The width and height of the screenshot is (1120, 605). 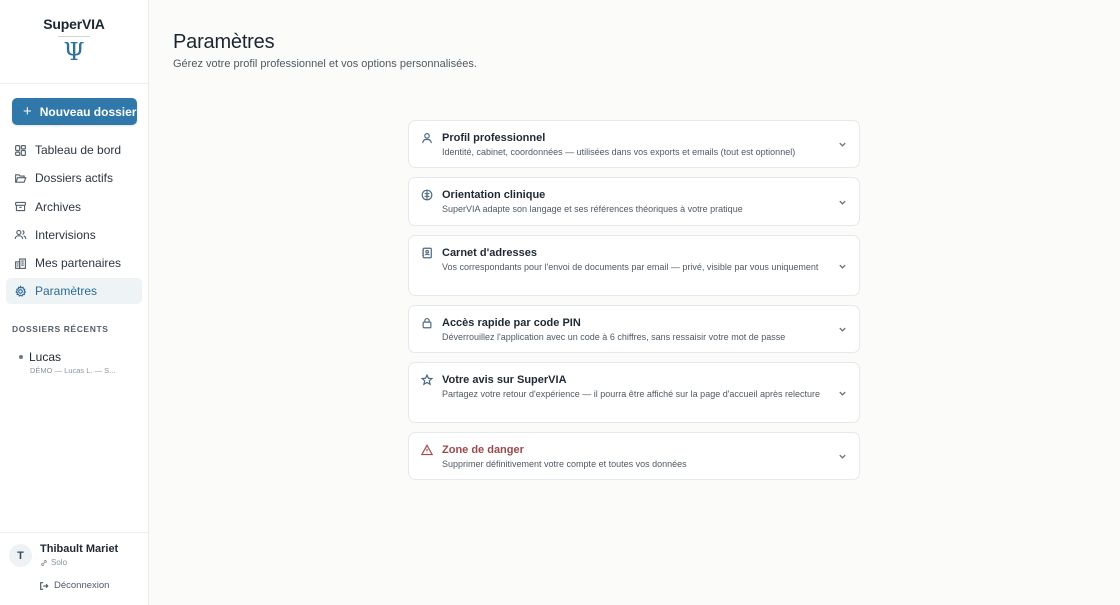 I want to click on section-title: Carnet d'adresses, so click(x=489, y=253).